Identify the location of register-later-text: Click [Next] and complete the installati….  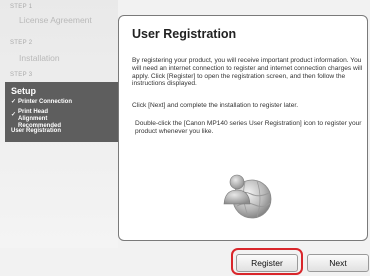
(215, 105).